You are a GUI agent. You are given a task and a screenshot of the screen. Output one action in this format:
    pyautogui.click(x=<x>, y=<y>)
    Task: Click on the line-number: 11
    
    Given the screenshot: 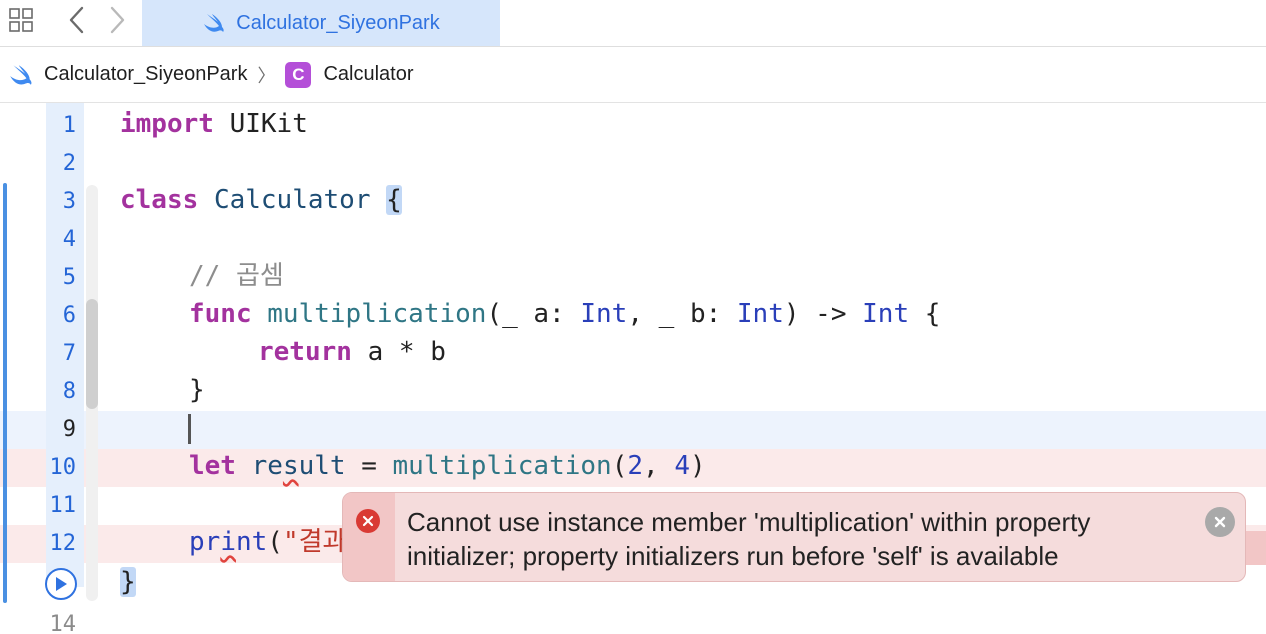 What is the action you would take?
    pyautogui.click(x=63, y=505)
    